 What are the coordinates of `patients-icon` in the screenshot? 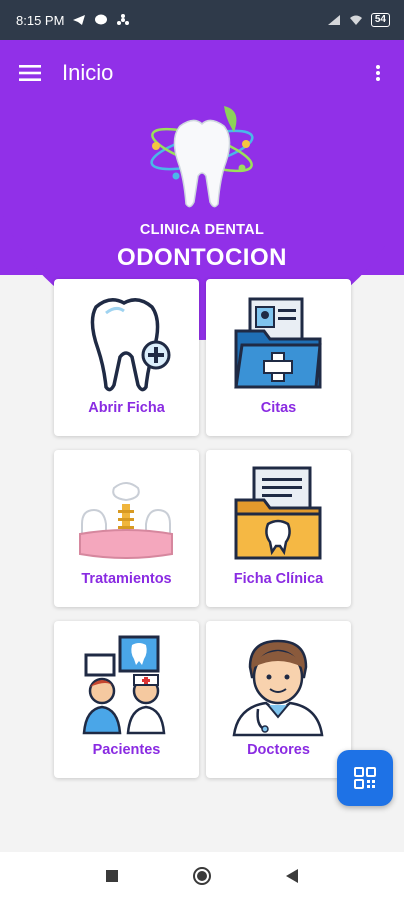 It's located at (124, 685).